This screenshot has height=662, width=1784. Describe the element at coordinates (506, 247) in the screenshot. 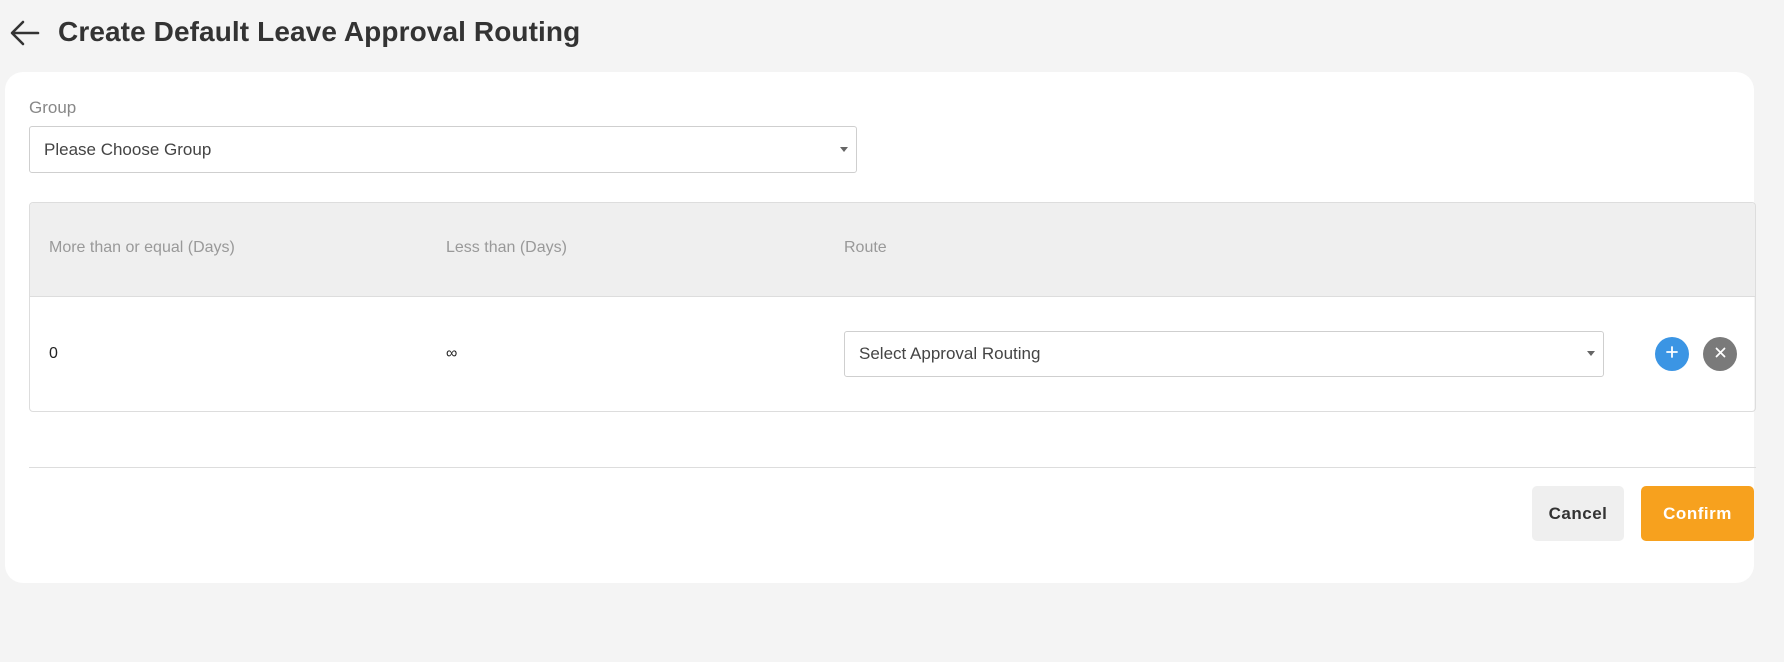

I see `column-header-less-than: Less than (Days)` at that location.